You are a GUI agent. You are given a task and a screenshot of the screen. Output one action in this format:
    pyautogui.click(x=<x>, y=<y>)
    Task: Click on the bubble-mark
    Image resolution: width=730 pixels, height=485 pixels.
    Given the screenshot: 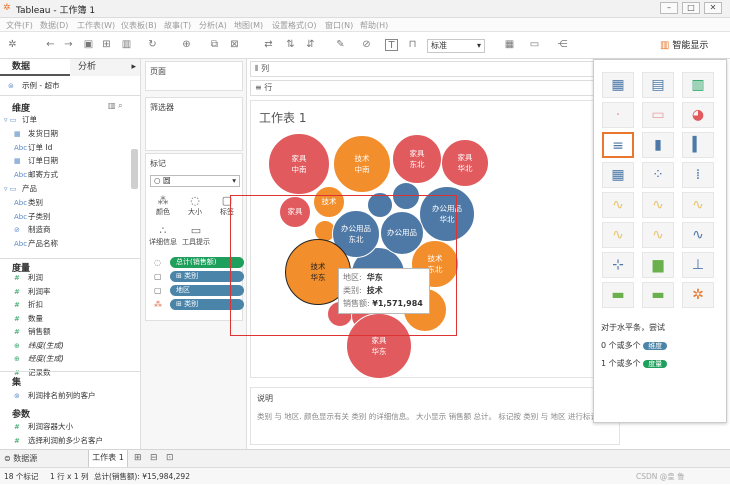 What is the action you would take?
    pyautogui.click(x=406, y=196)
    